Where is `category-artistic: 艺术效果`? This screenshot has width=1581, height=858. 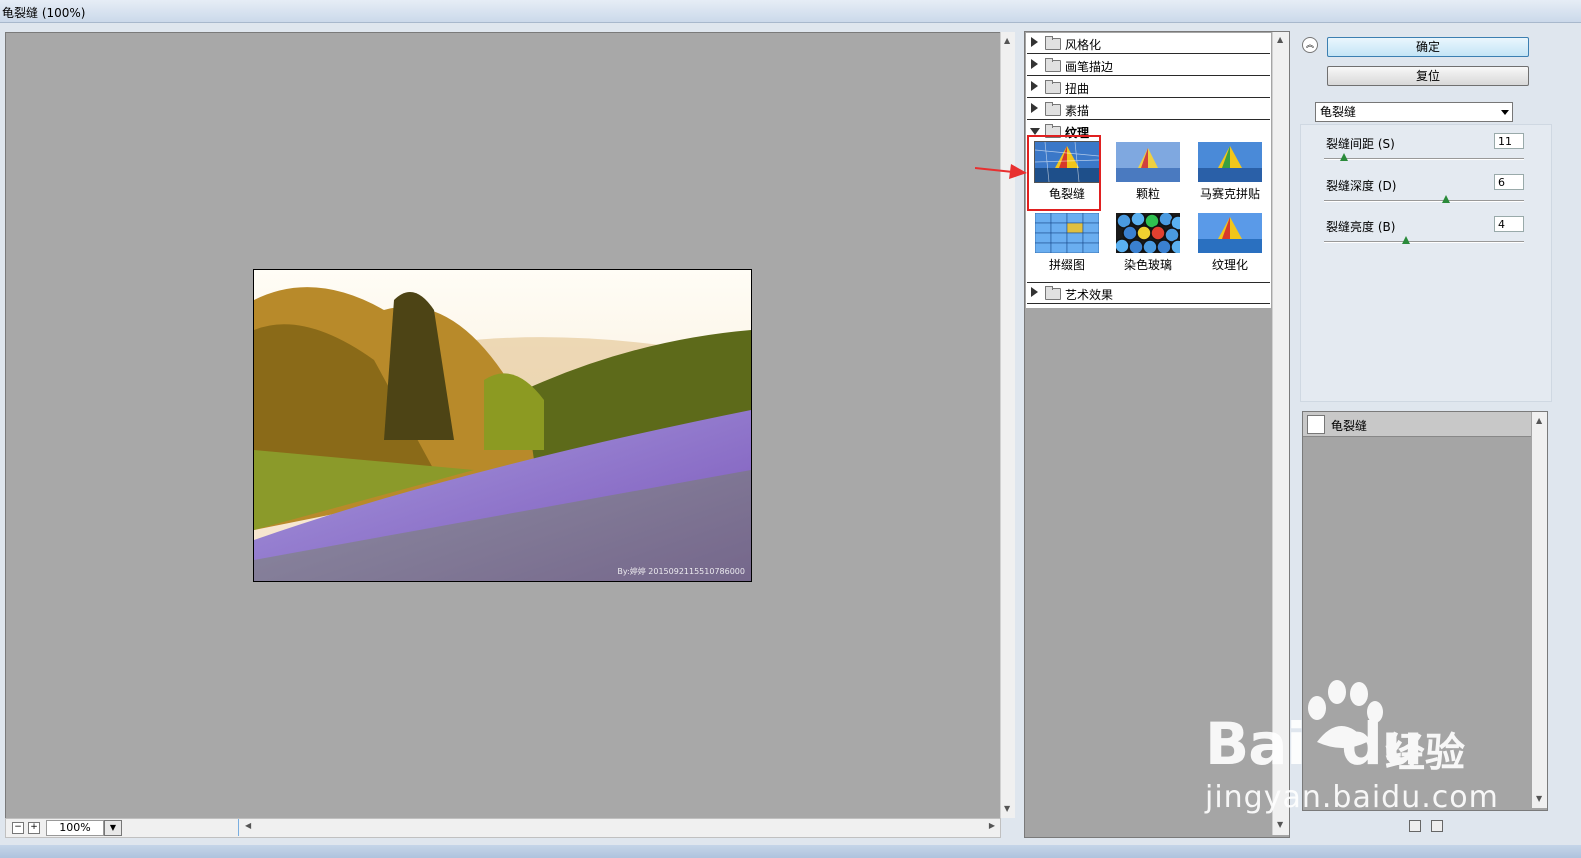 category-artistic: 艺术效果 is located at coordinates (1148, 293).